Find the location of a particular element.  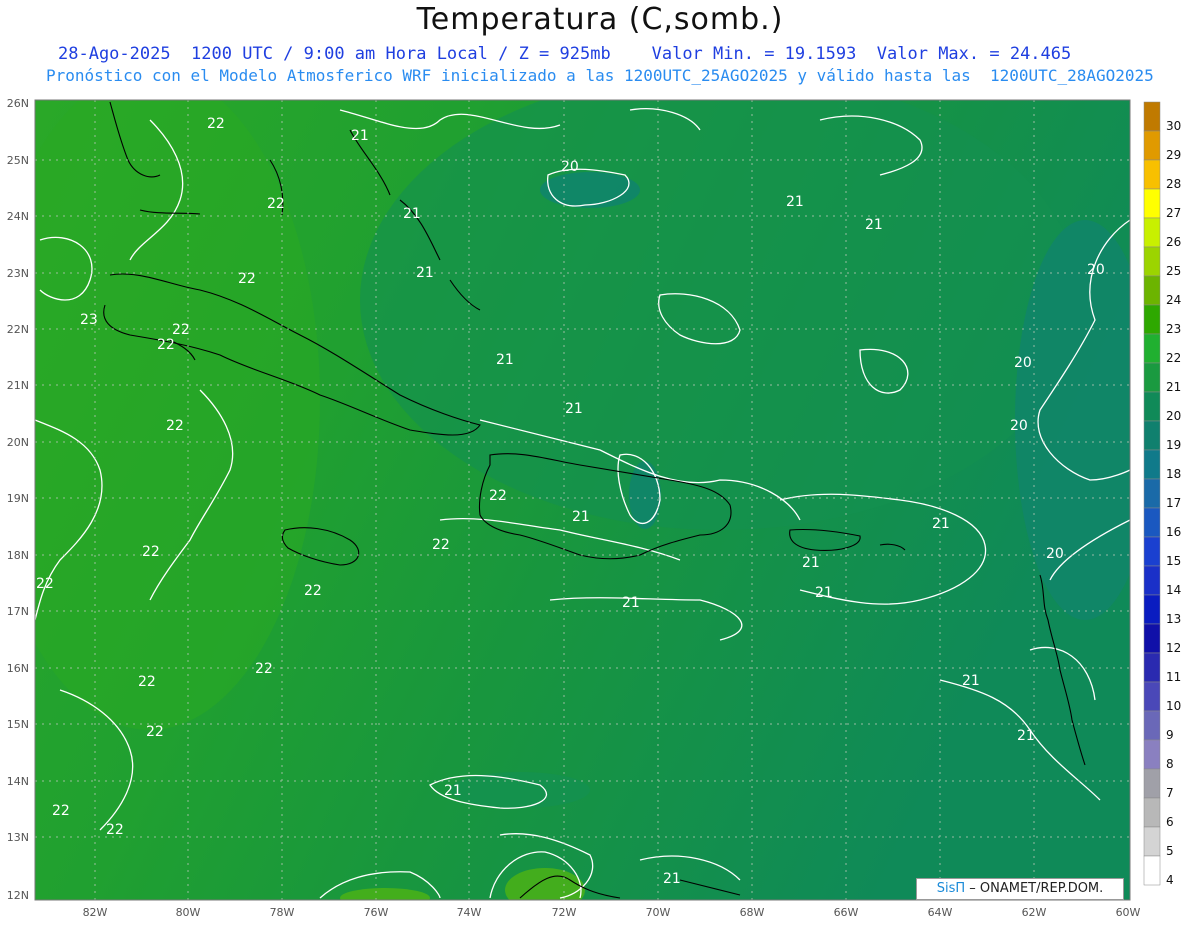

colorbar-label: 12 is located at coordinates (1173, 648).